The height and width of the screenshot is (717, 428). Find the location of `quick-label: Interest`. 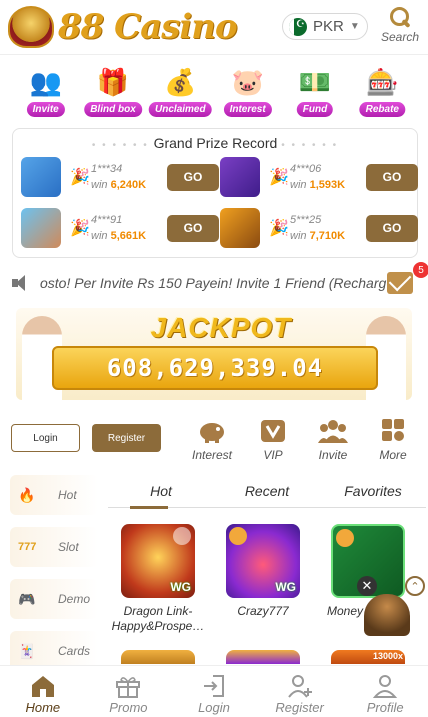

quick-label: Interest is located at coordinates (247, 109).